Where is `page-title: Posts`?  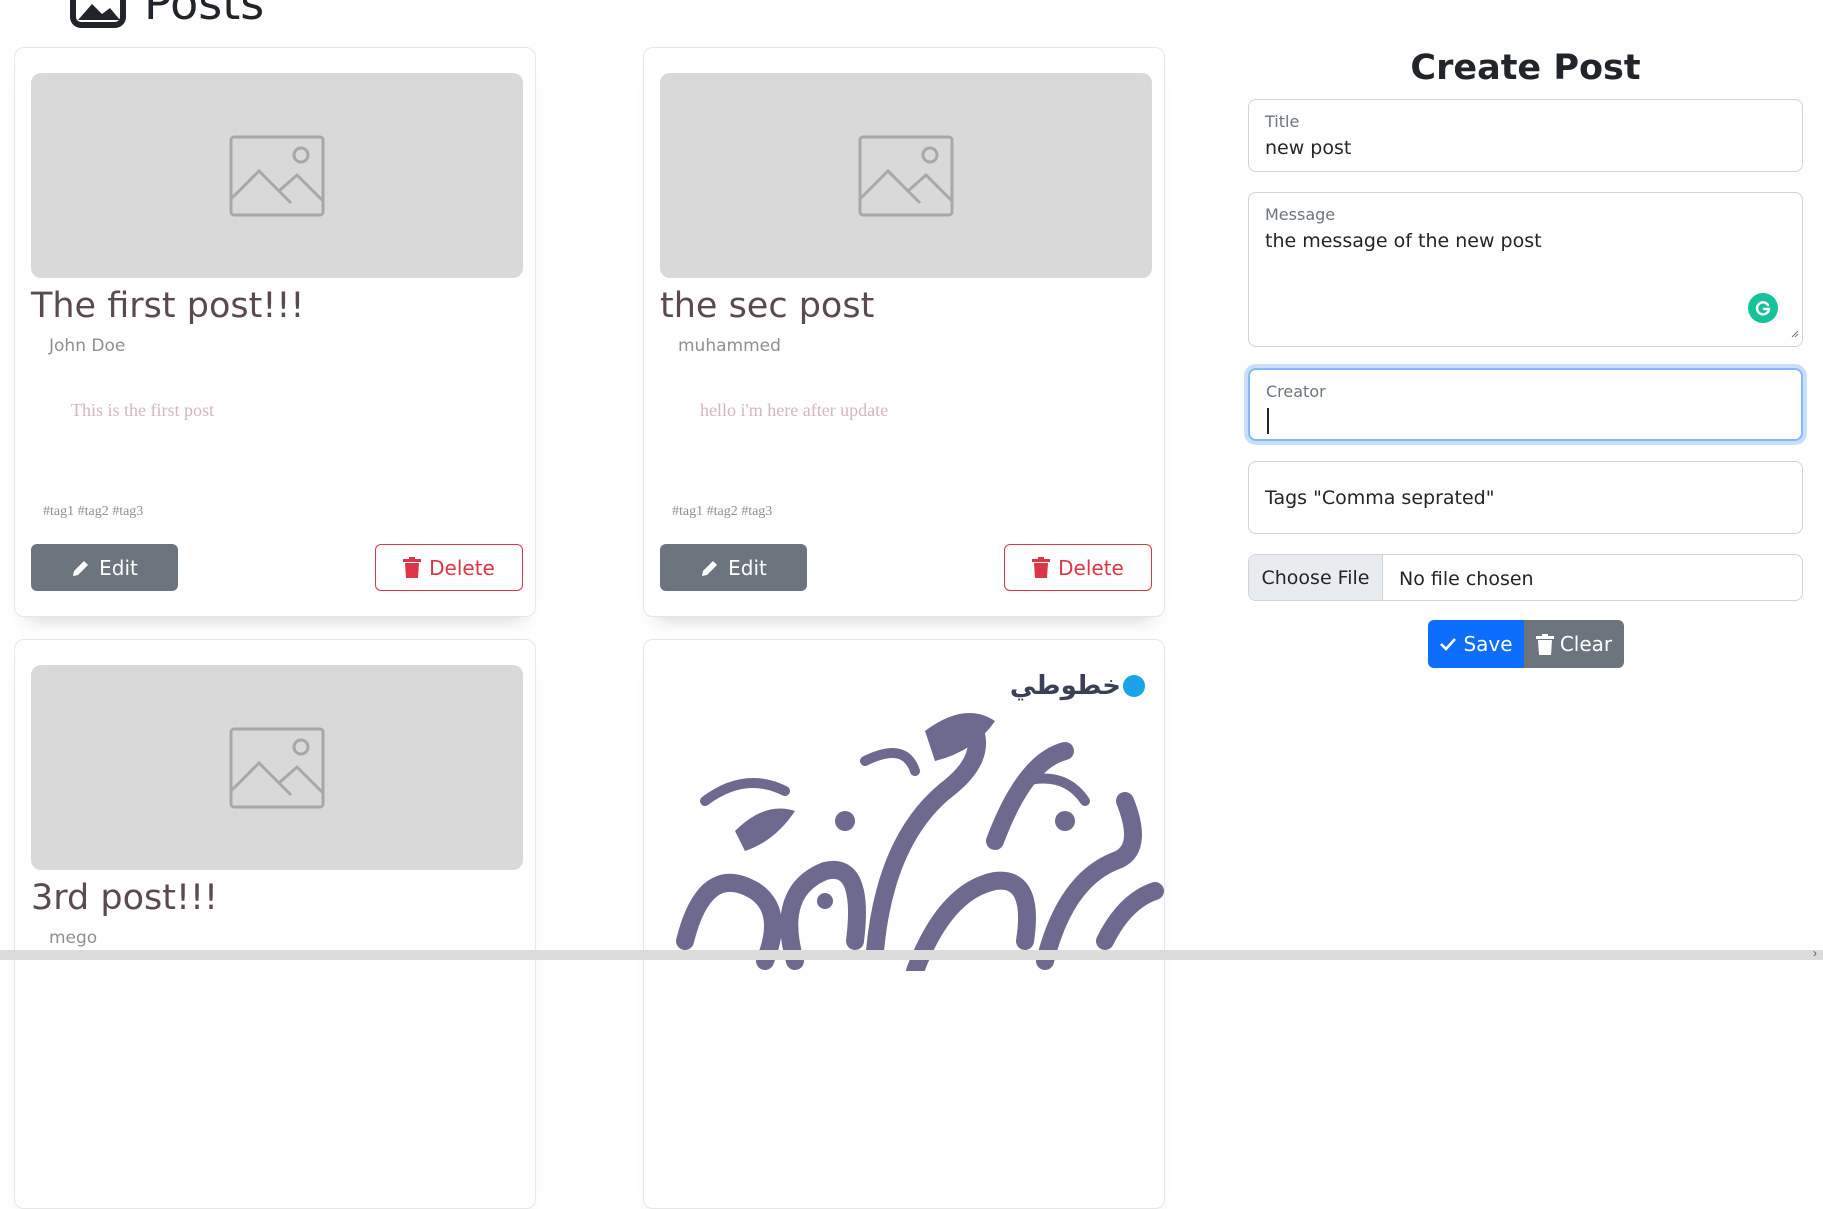
page-title: Posts is located at coordinates (204, 15).